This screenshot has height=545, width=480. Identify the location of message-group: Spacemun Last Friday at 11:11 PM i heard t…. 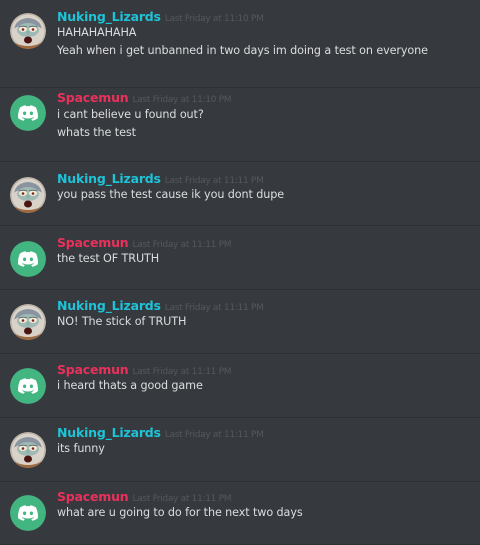
(240, 386).